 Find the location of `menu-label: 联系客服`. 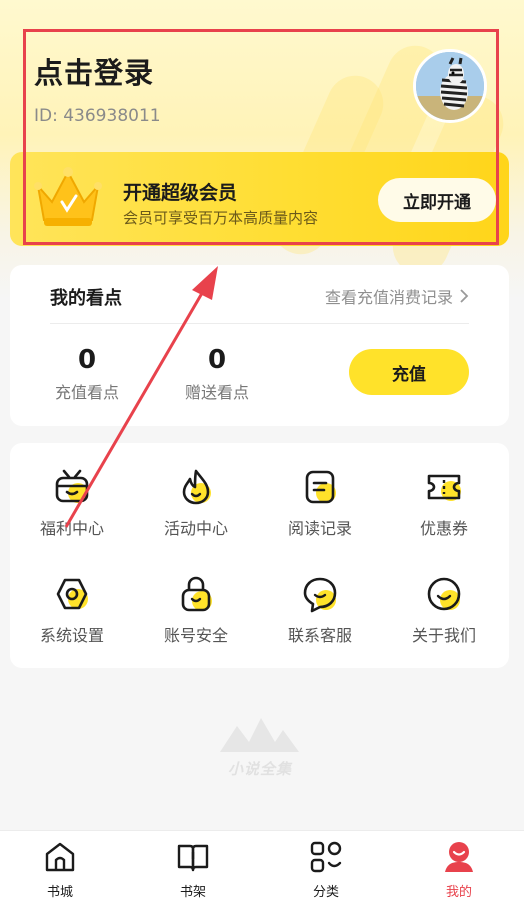

menu-label: 联系客服 is located at coordinates (319, 635).